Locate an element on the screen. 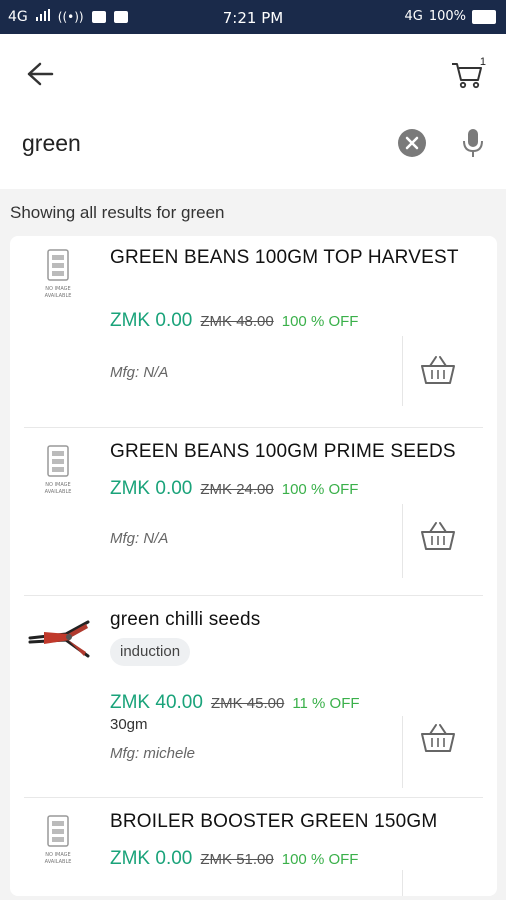 The image size is (506, 900). product-price: ZMK 40.00 is located at coordinates (156, 702).